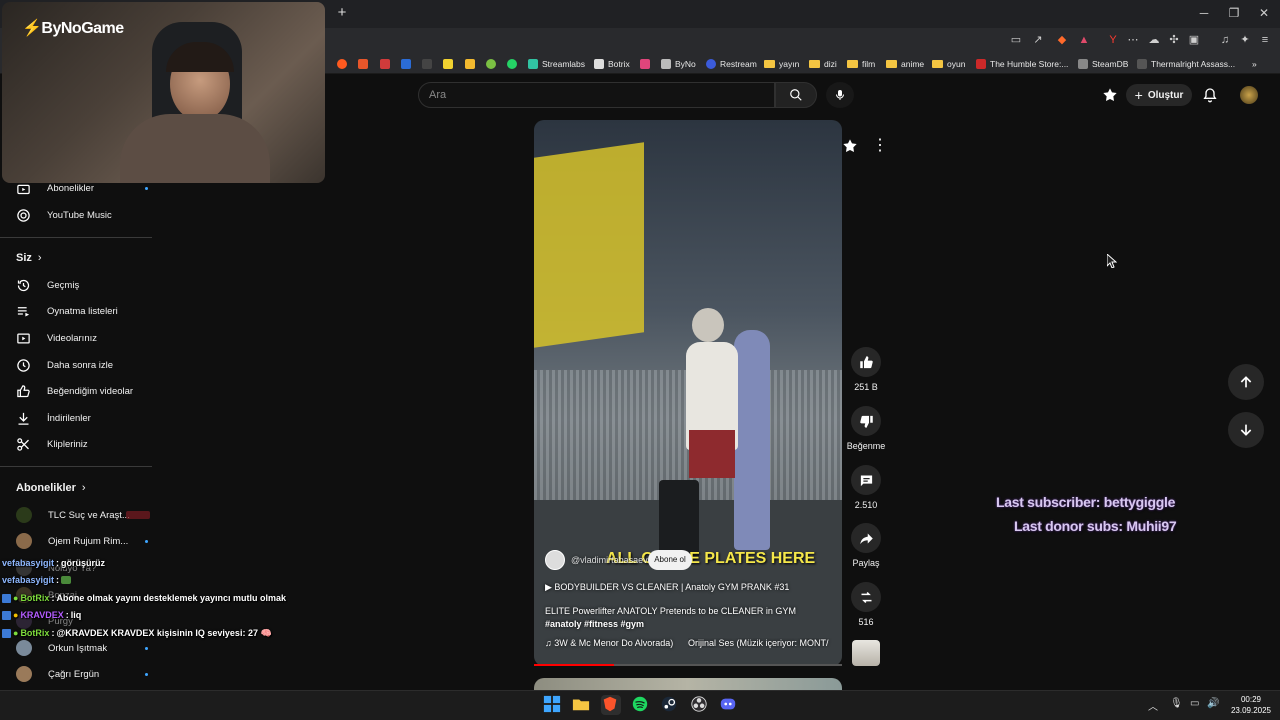 The image size is (1280, 720). I want to click on taskbar-clock: 00:29 23.09.2025, so click(1251, 705).